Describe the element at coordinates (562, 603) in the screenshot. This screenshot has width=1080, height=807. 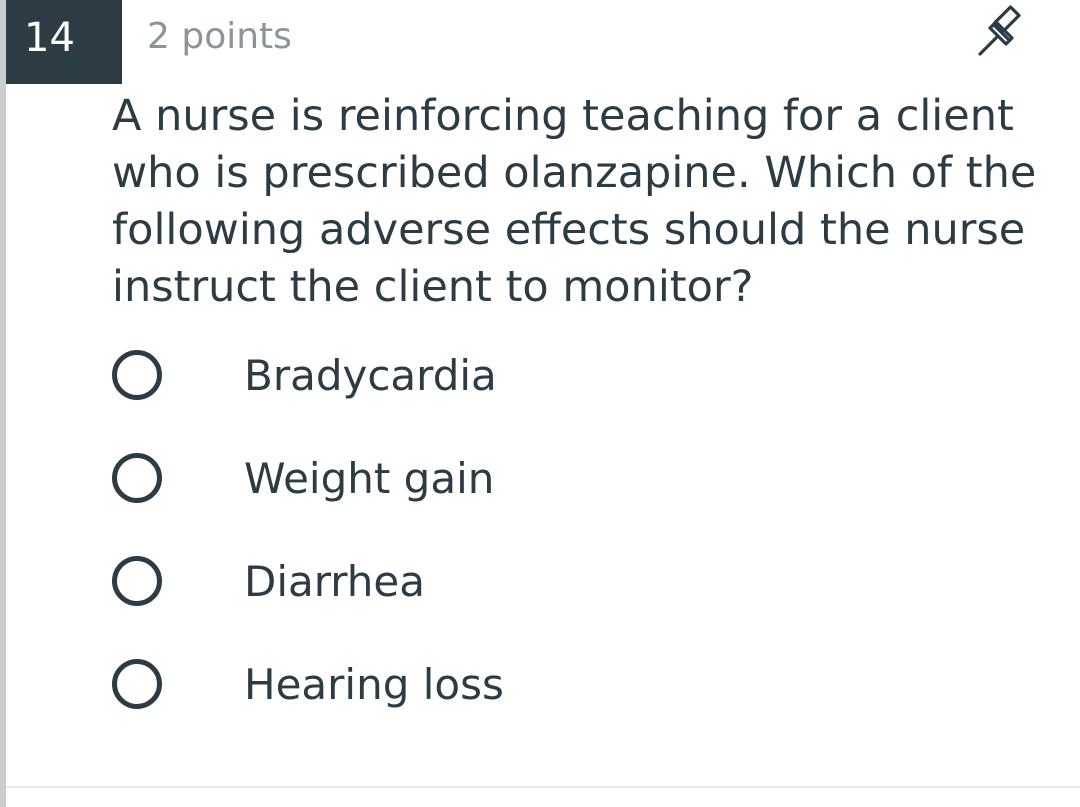
I see `answer-option: Diarrhea` at that location.